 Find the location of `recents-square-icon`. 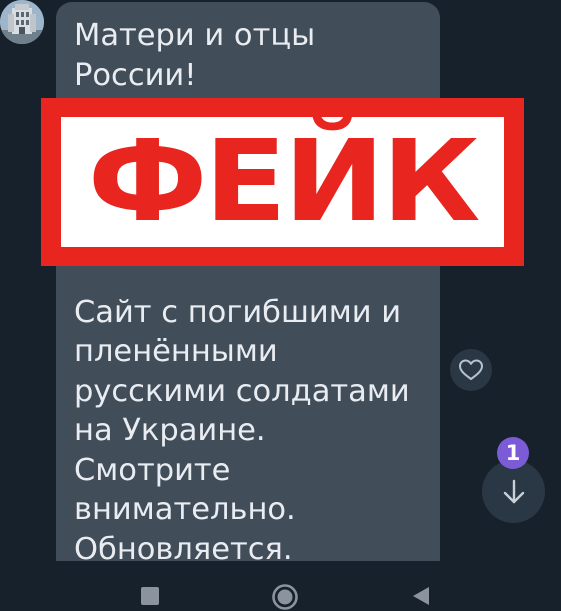

recents-square-icon is located at coordinates (150, 596).